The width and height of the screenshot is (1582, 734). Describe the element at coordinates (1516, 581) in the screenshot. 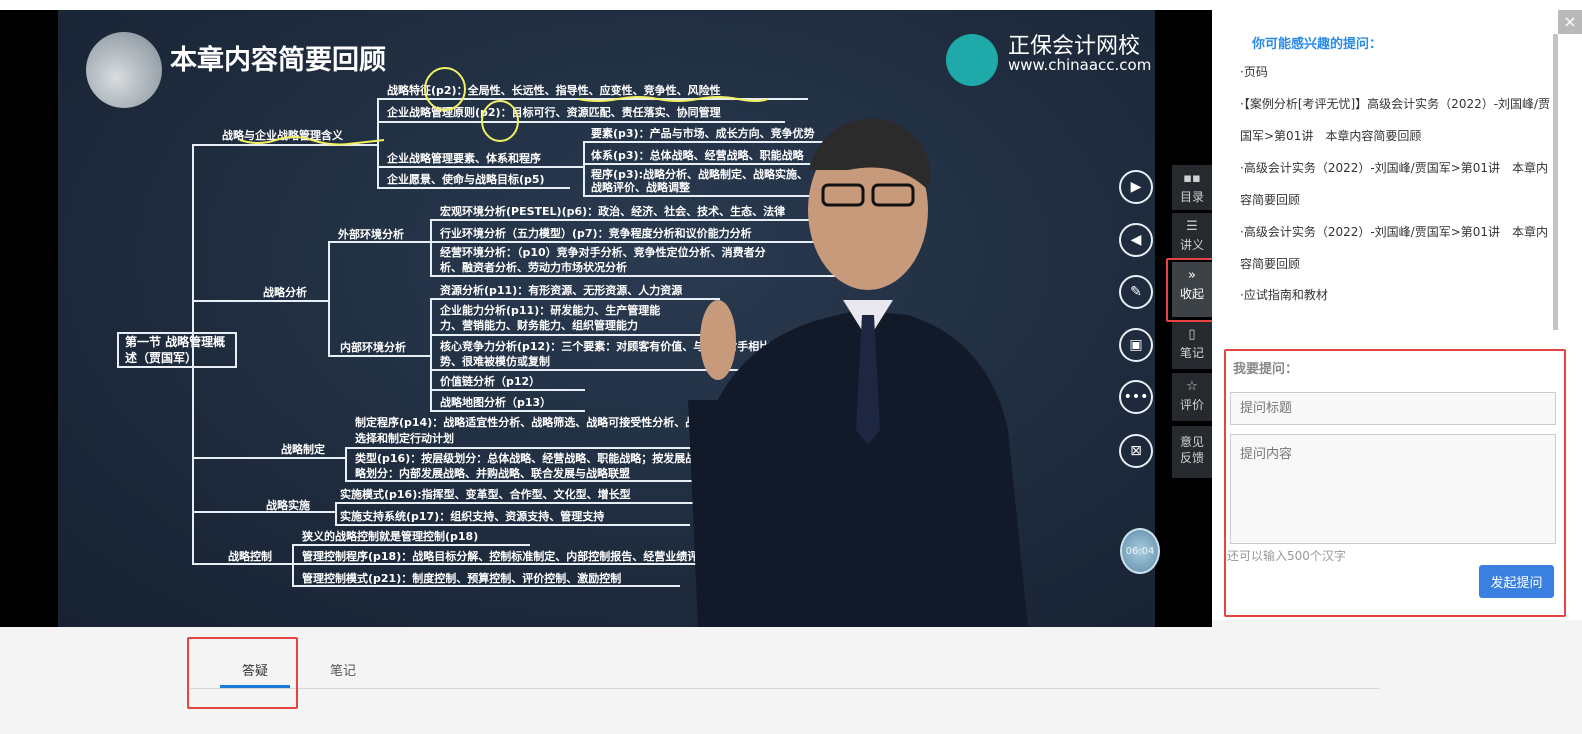

I see `submit-question-button: 发起提问` at that location.